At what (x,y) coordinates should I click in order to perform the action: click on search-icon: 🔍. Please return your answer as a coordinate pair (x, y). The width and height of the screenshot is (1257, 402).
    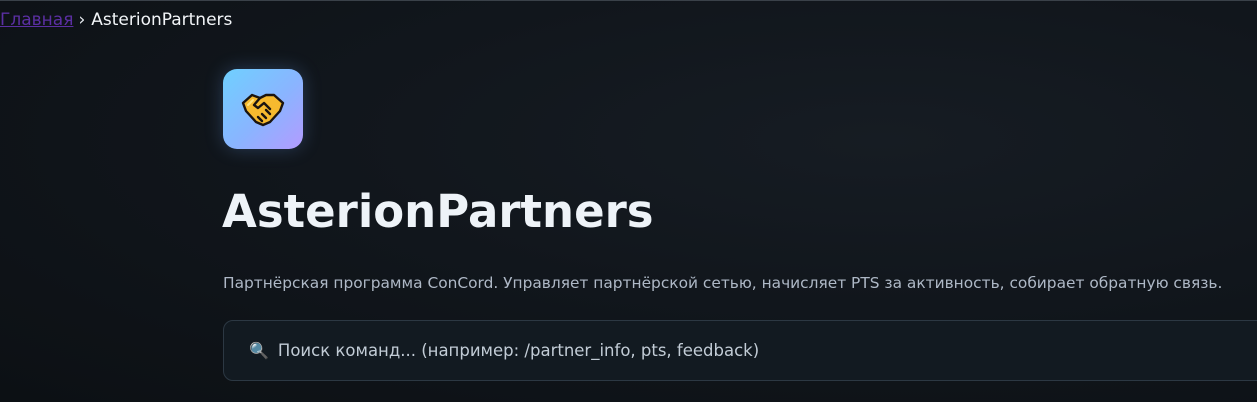
    Looking at the image, I should click on (259, 350).